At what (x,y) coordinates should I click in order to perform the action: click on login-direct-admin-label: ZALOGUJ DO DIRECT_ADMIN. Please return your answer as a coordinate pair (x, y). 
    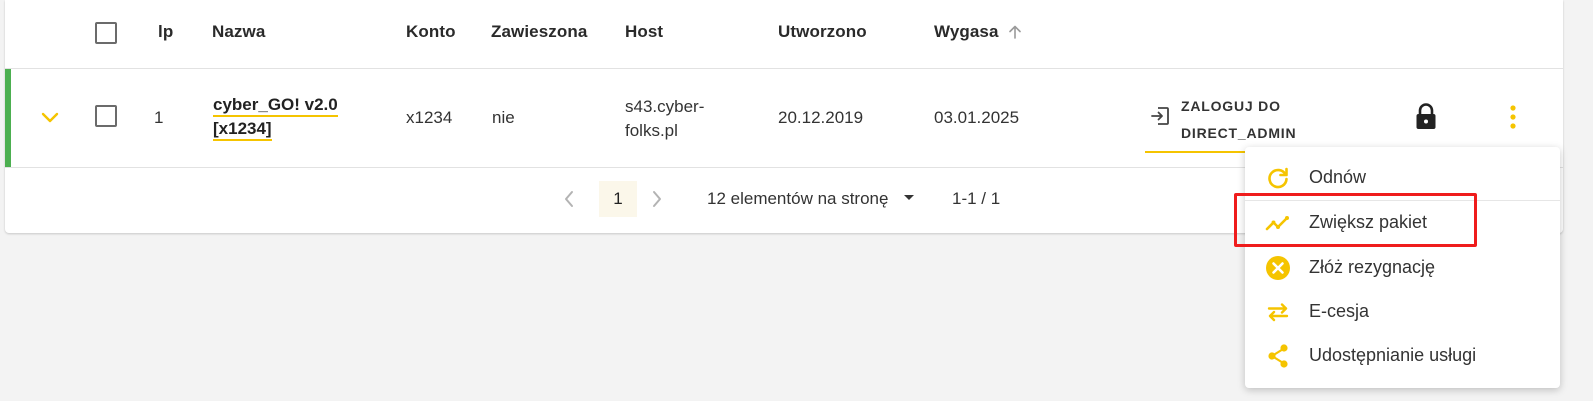
    Looking at the image, I should click on (1239, 119).